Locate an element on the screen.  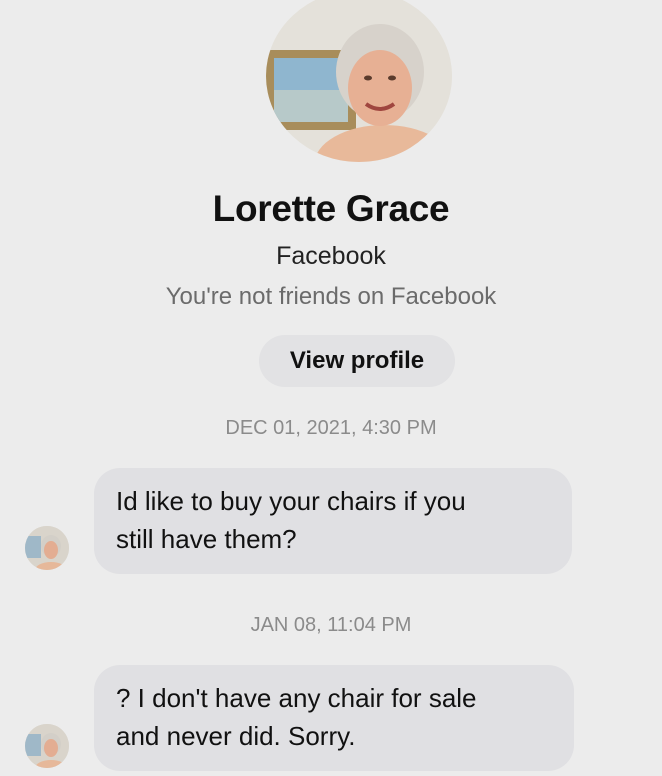
contact-name: Lorette Grace is located at coordinates (331, 208).